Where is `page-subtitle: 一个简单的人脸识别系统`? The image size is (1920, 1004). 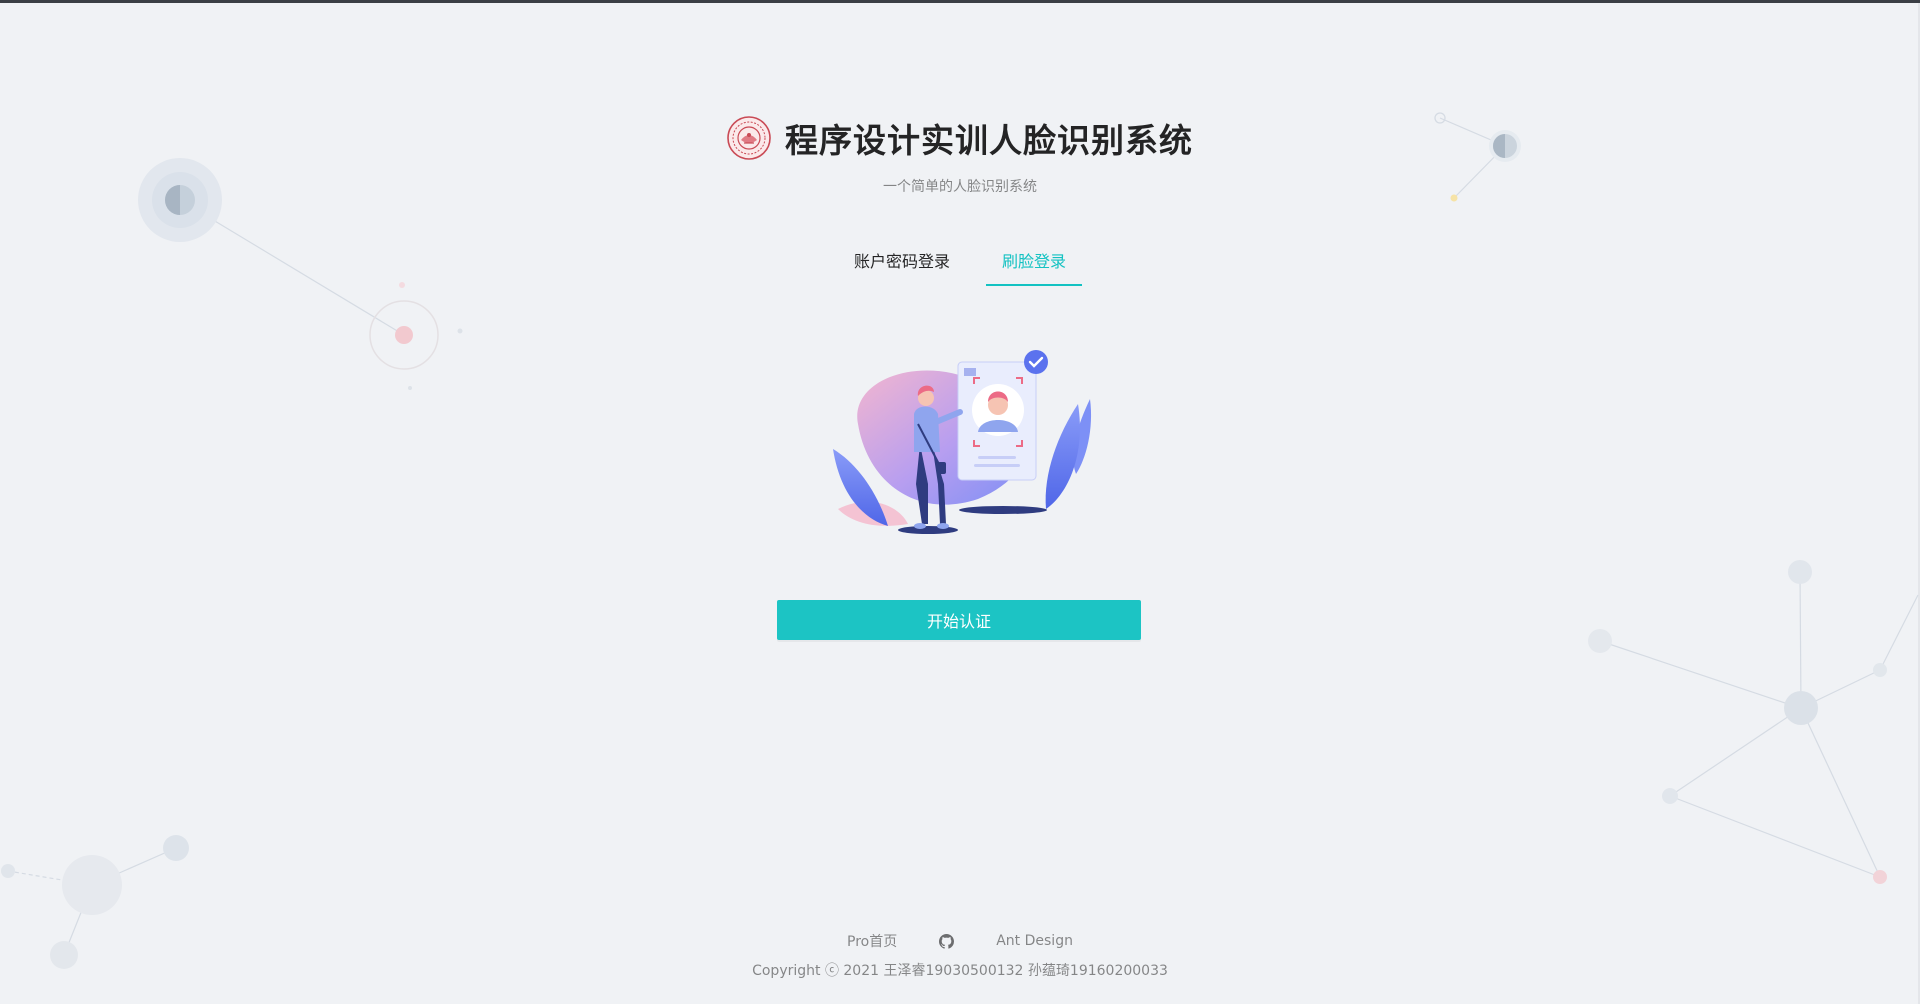 page-subtitle: 一个简单的人脸识别系统 is located at coordinates (960, 187).